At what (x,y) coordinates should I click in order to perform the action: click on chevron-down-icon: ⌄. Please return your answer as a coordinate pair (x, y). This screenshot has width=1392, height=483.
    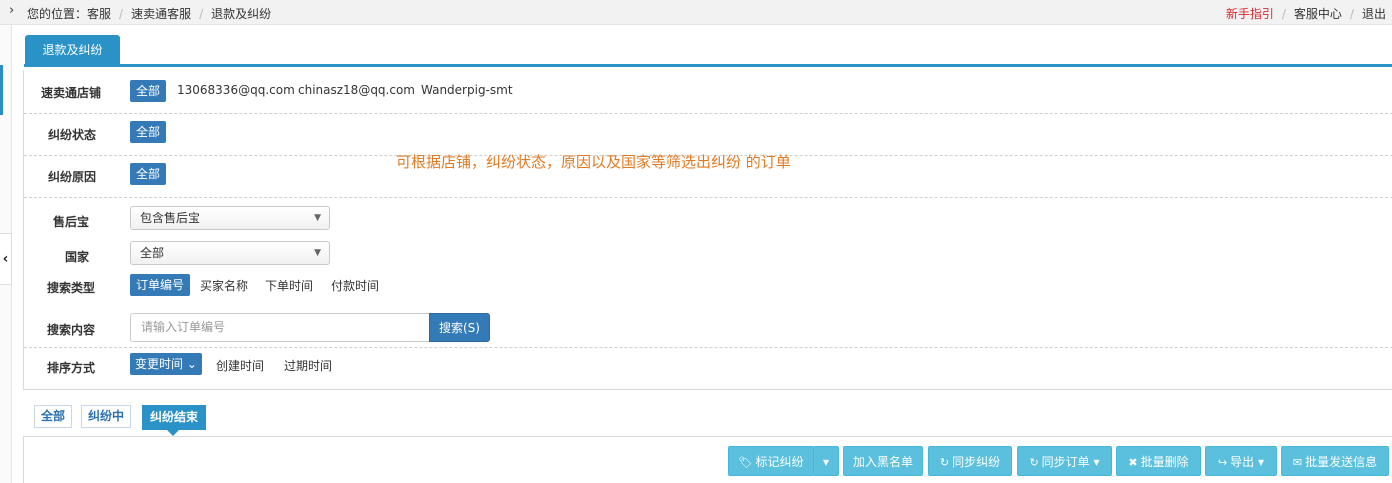
    Looking at the image, I should click on (191, 364).